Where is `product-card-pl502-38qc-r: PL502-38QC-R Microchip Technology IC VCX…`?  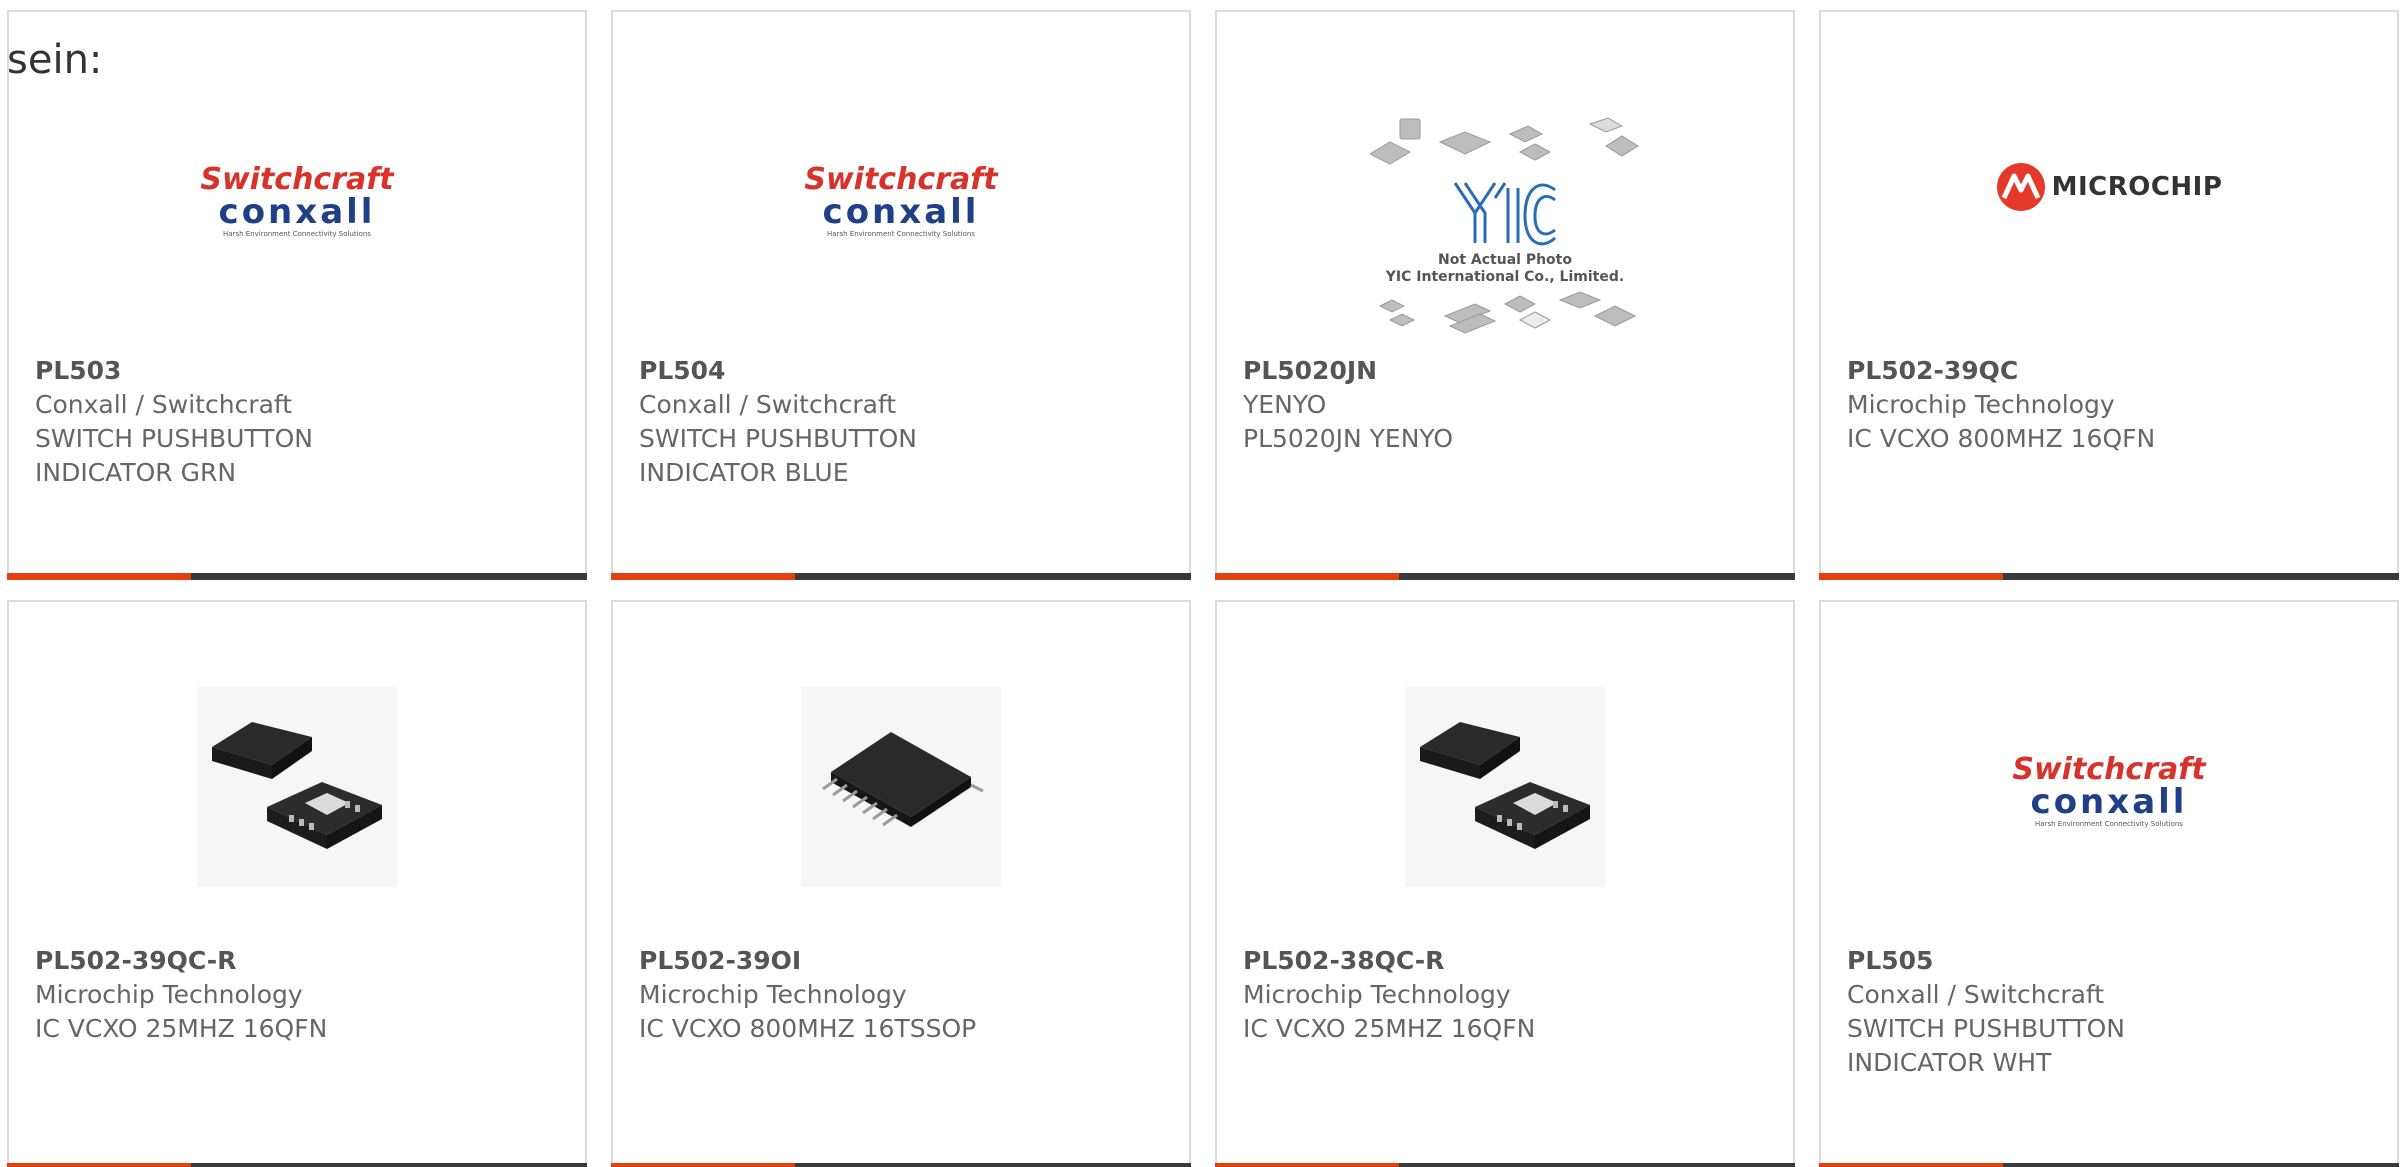
product-card-pl502-38qc-r: PL502-38QC-R Microchip Technology IC VCX… is located at coordinates (1505, 883).